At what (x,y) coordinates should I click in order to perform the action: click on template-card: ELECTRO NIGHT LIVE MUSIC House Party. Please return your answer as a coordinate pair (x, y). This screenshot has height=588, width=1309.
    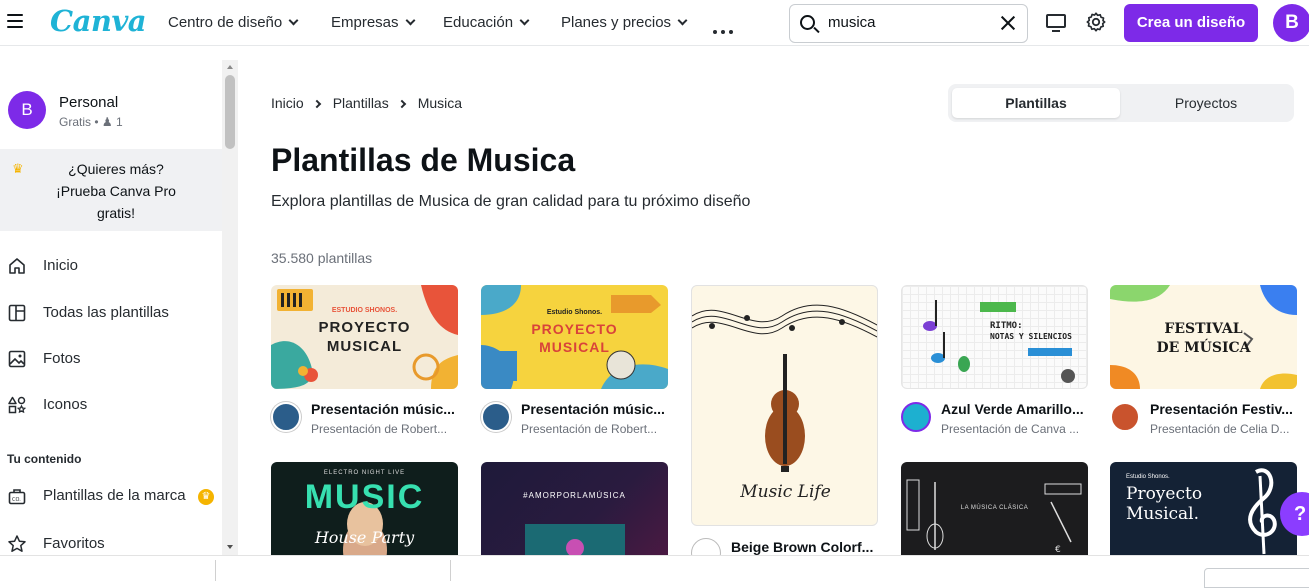
    Looking at the image, I should click on (364, 508).